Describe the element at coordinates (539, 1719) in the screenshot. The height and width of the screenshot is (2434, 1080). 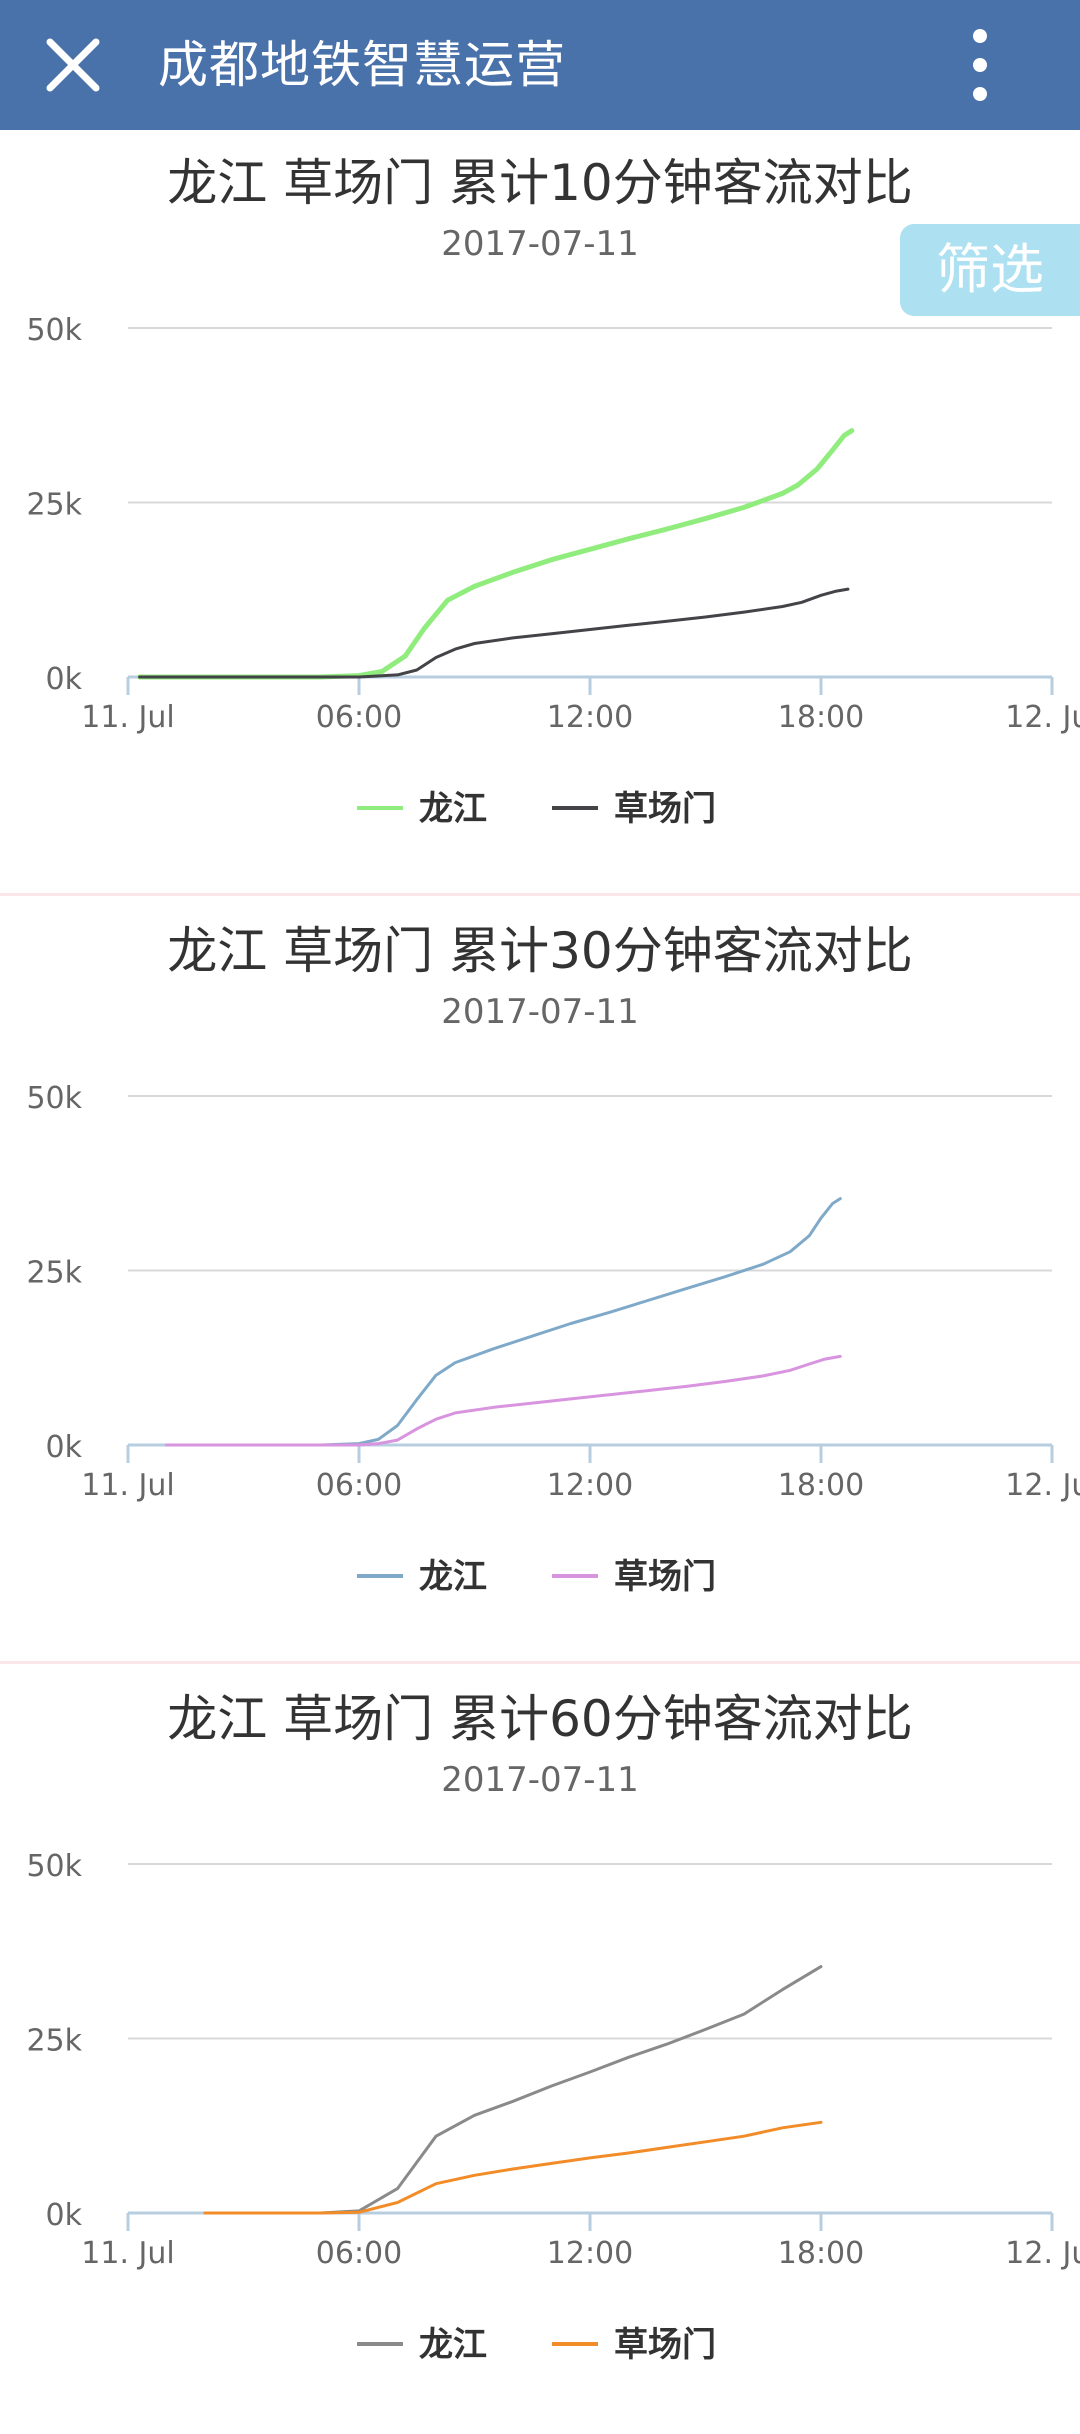
I see `chart-title: 龙江 草场门 累计60分钟客流对比` at that location.